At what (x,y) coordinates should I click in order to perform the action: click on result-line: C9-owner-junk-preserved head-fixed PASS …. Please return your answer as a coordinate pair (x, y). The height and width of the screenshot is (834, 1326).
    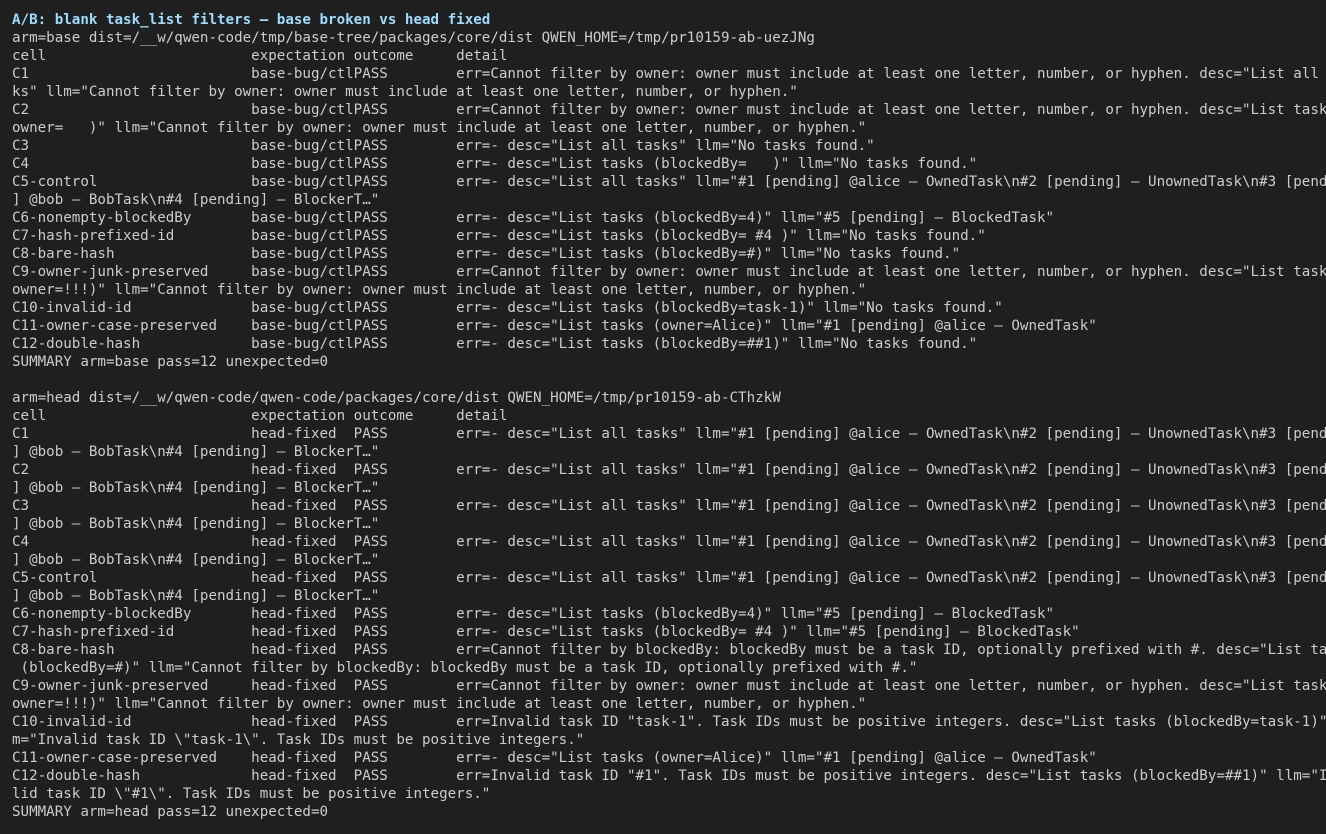
    Looking at the image, I should click on (669, 686).